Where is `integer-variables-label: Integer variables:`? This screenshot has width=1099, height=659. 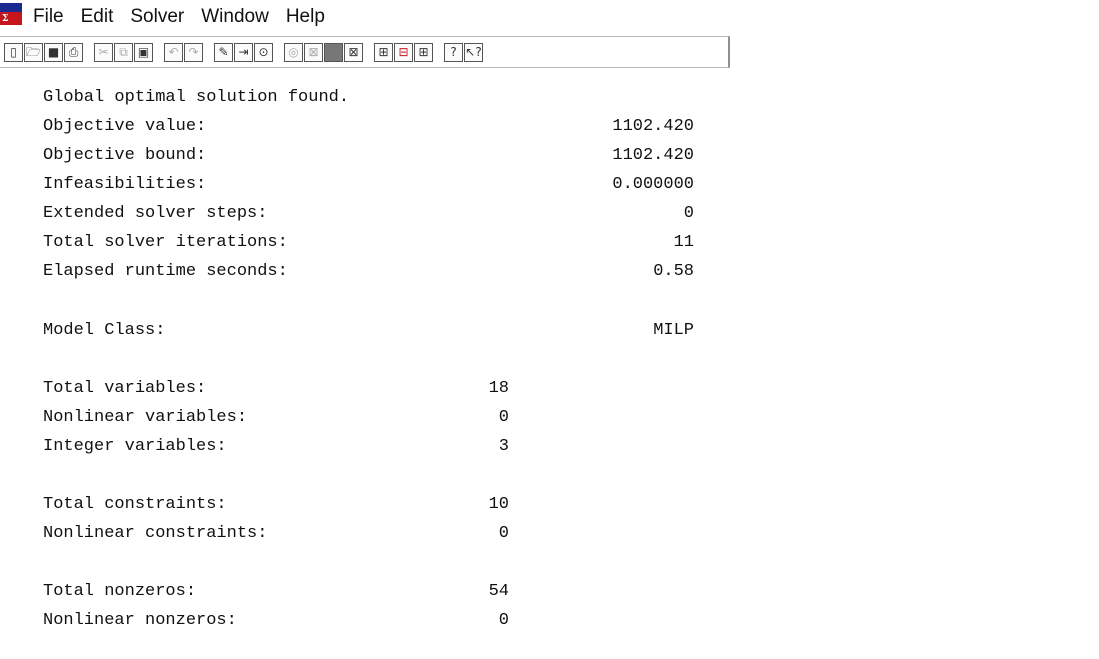 integer-variables-label: Integer variables: is located at coordinates (135, 446).